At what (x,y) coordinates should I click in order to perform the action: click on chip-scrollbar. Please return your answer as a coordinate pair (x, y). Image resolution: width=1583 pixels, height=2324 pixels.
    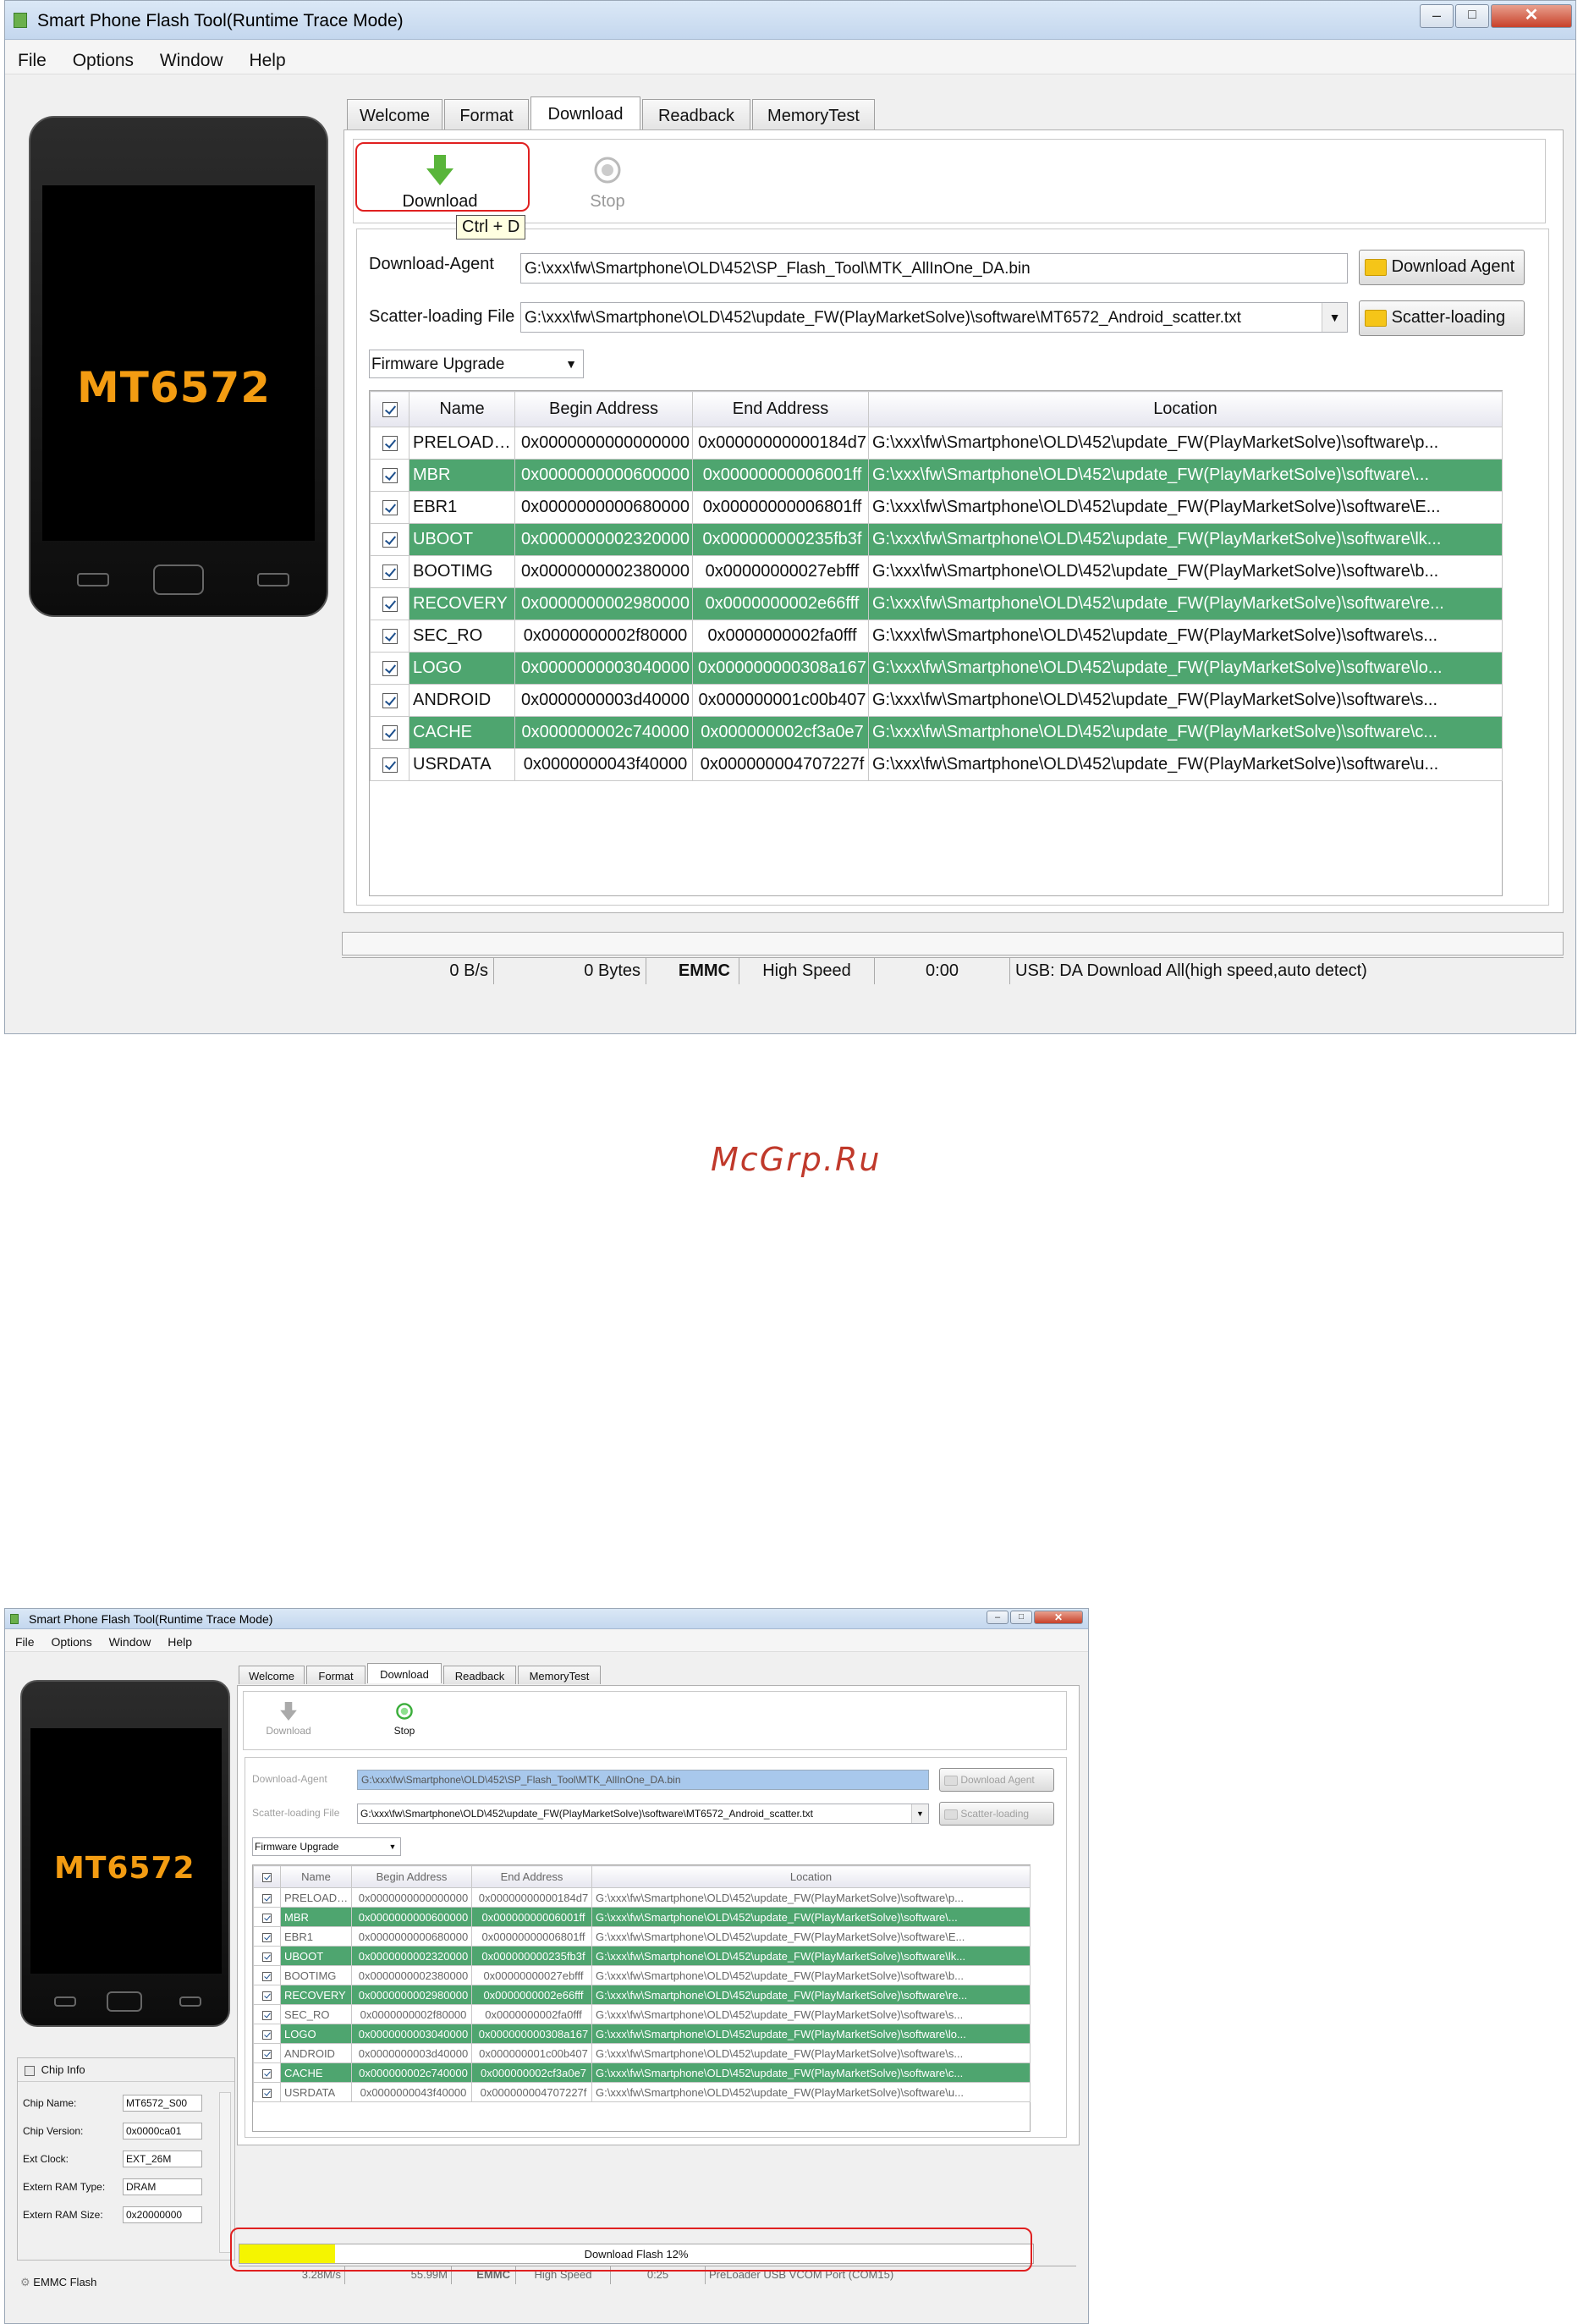
    Looking at the image, I should click on (225, 2172).